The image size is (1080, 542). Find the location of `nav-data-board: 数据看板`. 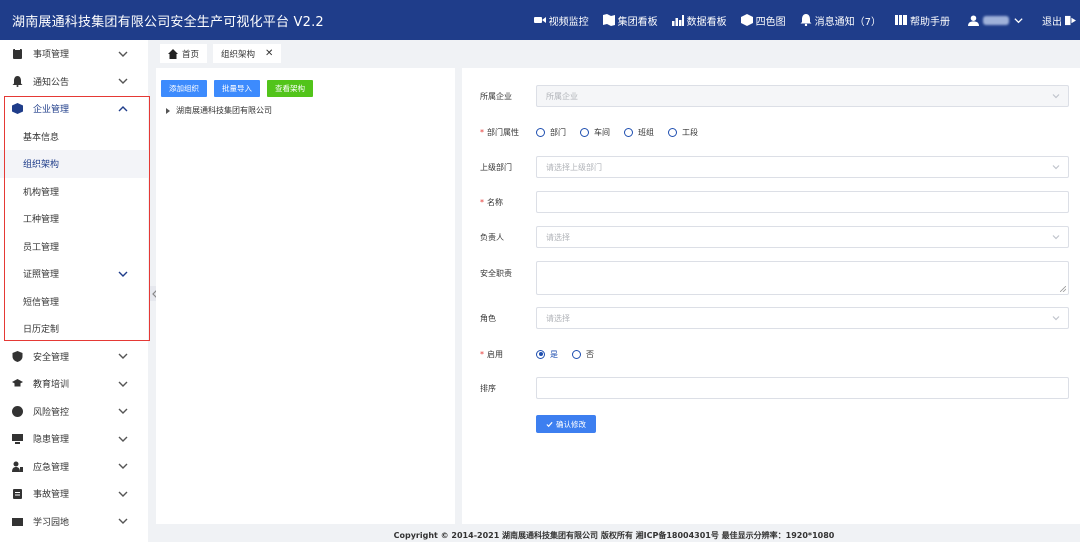

nav-data-board: 数据看板 is located at coordinates (699, 20).